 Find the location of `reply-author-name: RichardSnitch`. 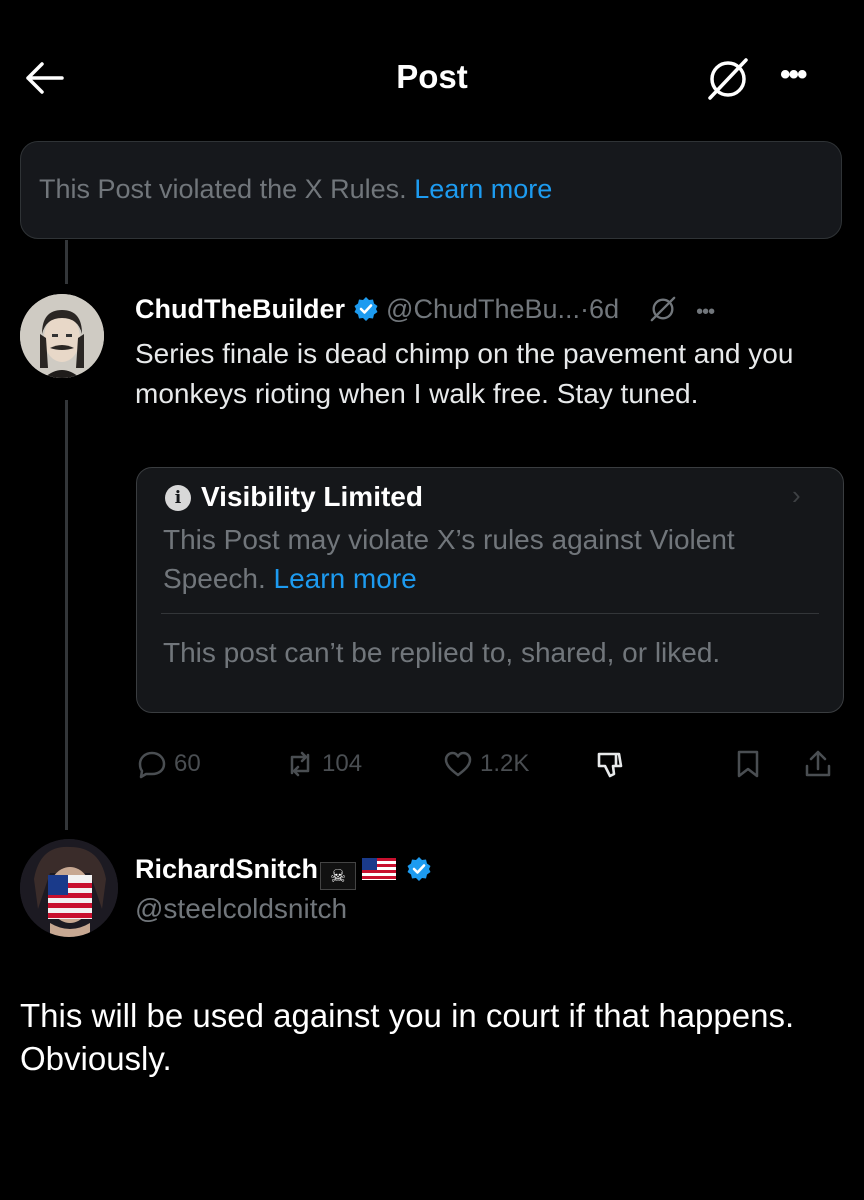

reply-author-name: RichardSnitch is located at coordinates (226, 869).